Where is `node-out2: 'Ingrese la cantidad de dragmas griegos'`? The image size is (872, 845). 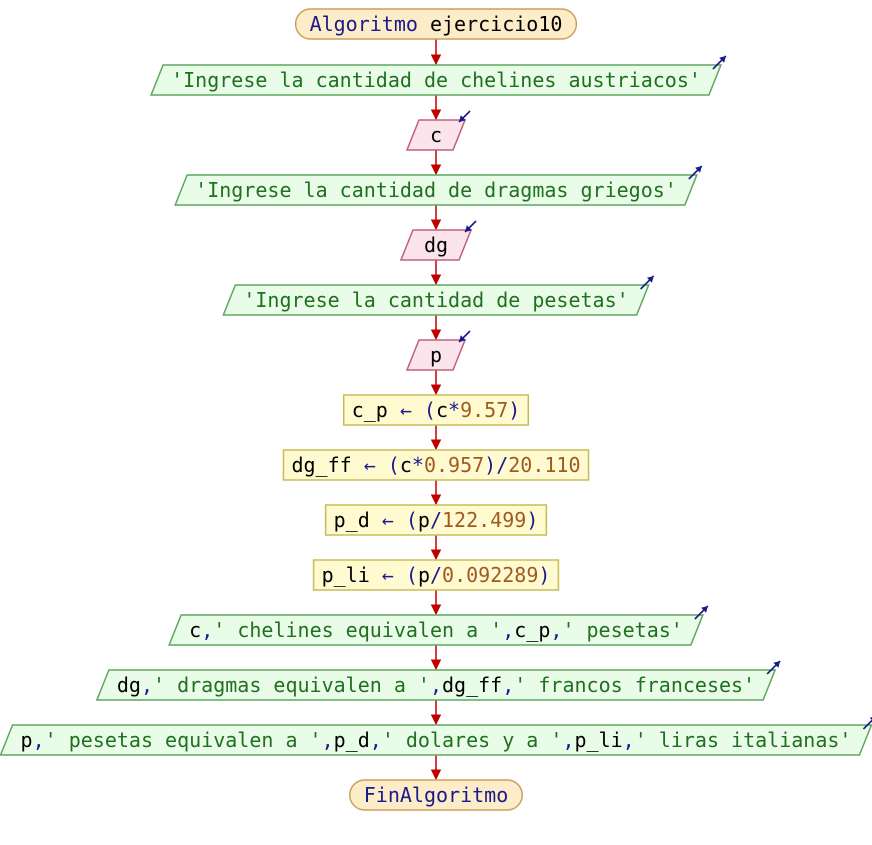
node-out2: 'Ingrese la cantidad de dragmas griegos' is located at coordinates (438, 185).